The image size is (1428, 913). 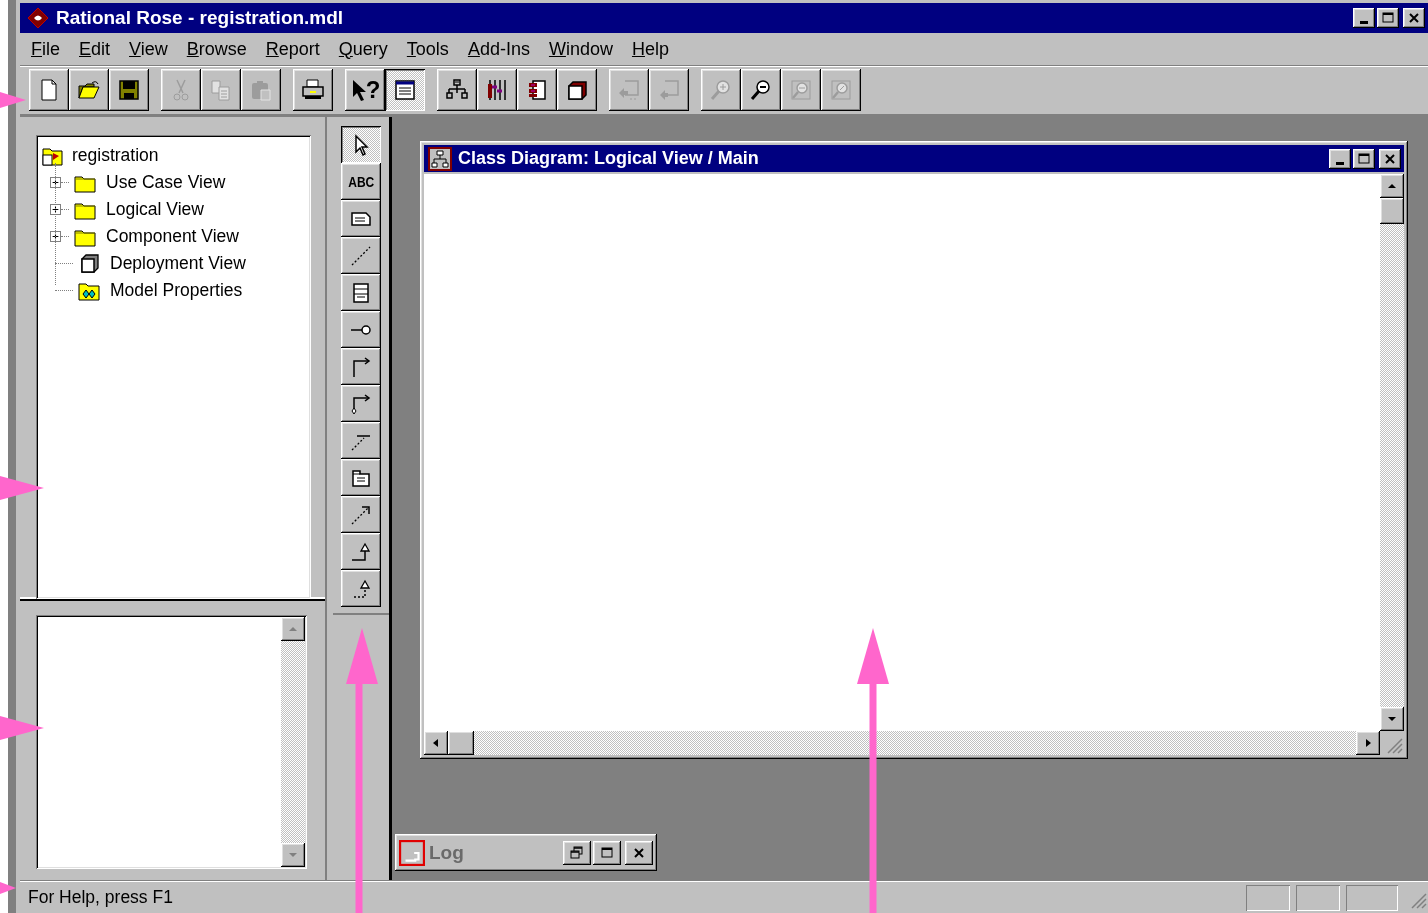 What do you see at coordinates (361, 181) in the screenshot?
I see `text-tool: ABC` at bounding box center [361, 181].